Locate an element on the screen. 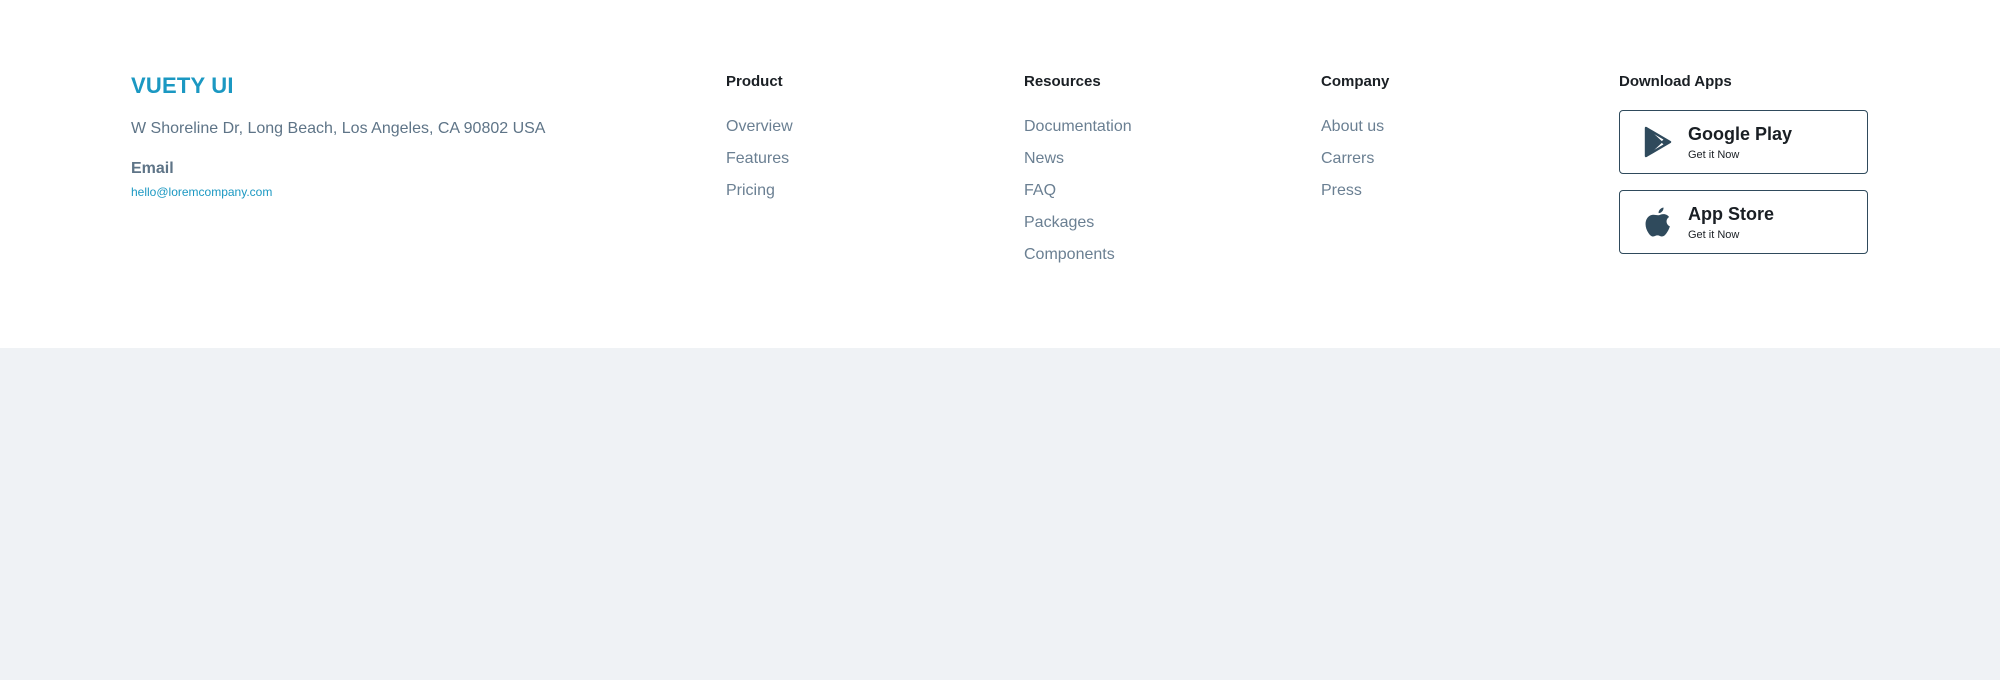 The image size is (2000, 680). apple-icon is located at coordinates (1658, 222).